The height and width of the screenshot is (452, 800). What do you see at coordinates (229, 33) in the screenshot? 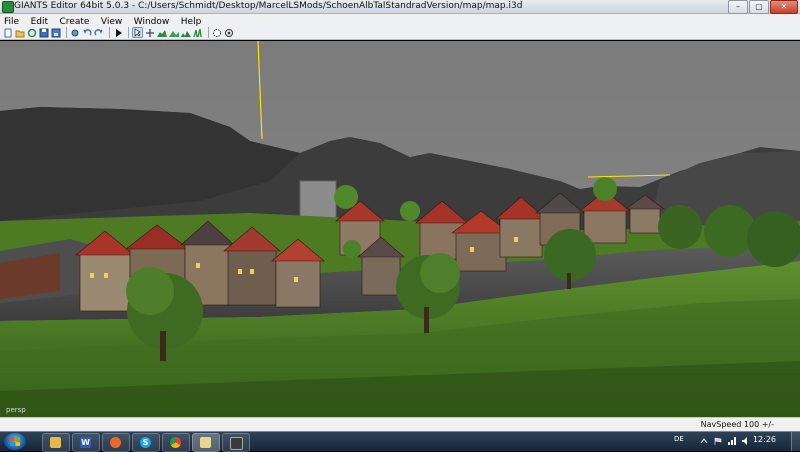
I see `render-icon` at bounding box center [229, 33].